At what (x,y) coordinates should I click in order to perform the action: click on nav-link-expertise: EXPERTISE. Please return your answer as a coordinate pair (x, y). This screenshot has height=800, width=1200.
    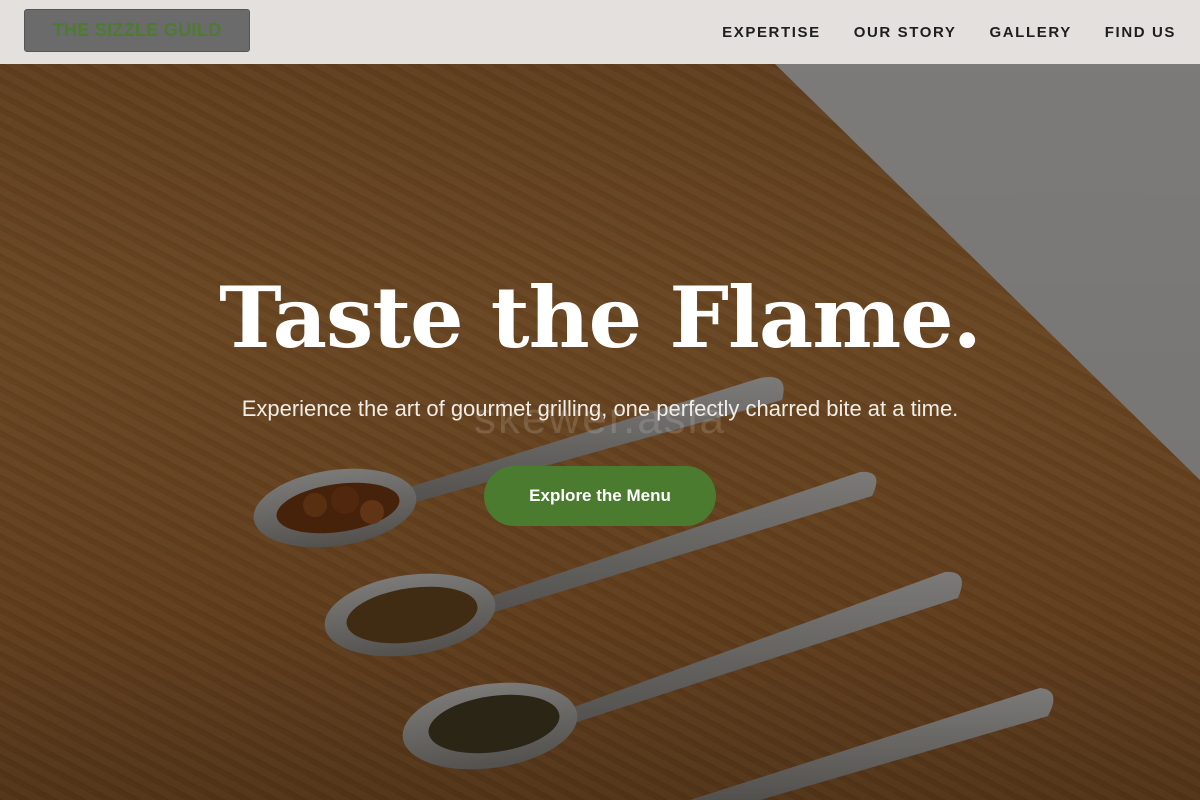
    Looking at the image, I should click on (771, 32).